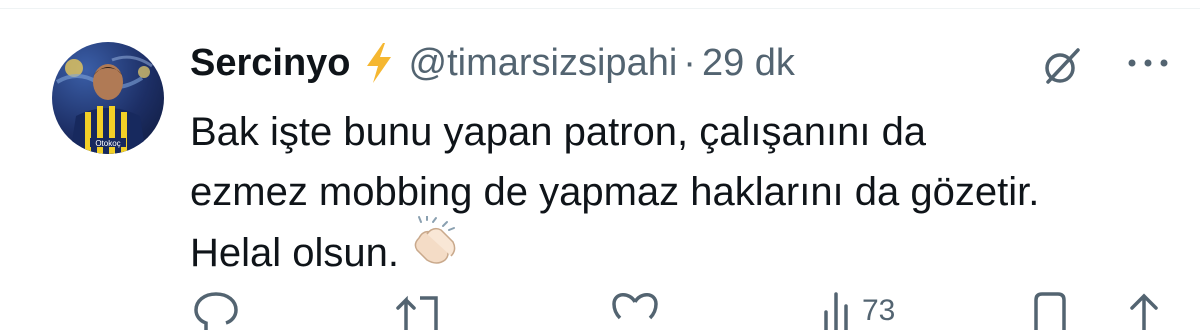 This screenshot has width=1200, height=335. I want to click on reply-icon, so click(216, 312).